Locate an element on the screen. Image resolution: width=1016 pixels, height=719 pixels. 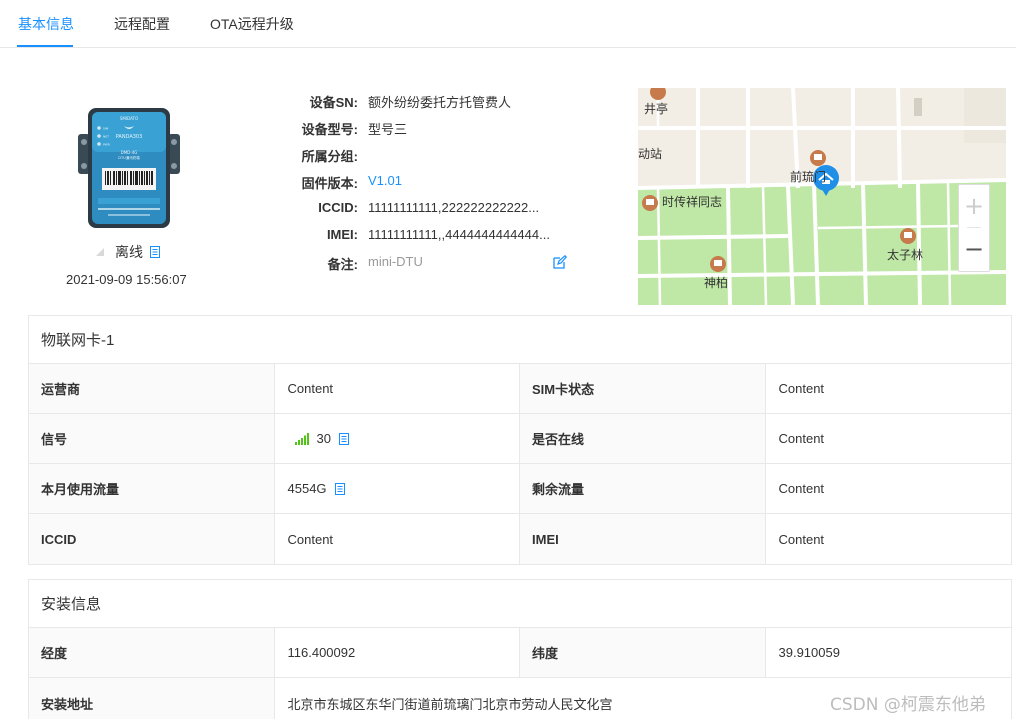
sim-status-value: Content is located at coordinates (801, 388).